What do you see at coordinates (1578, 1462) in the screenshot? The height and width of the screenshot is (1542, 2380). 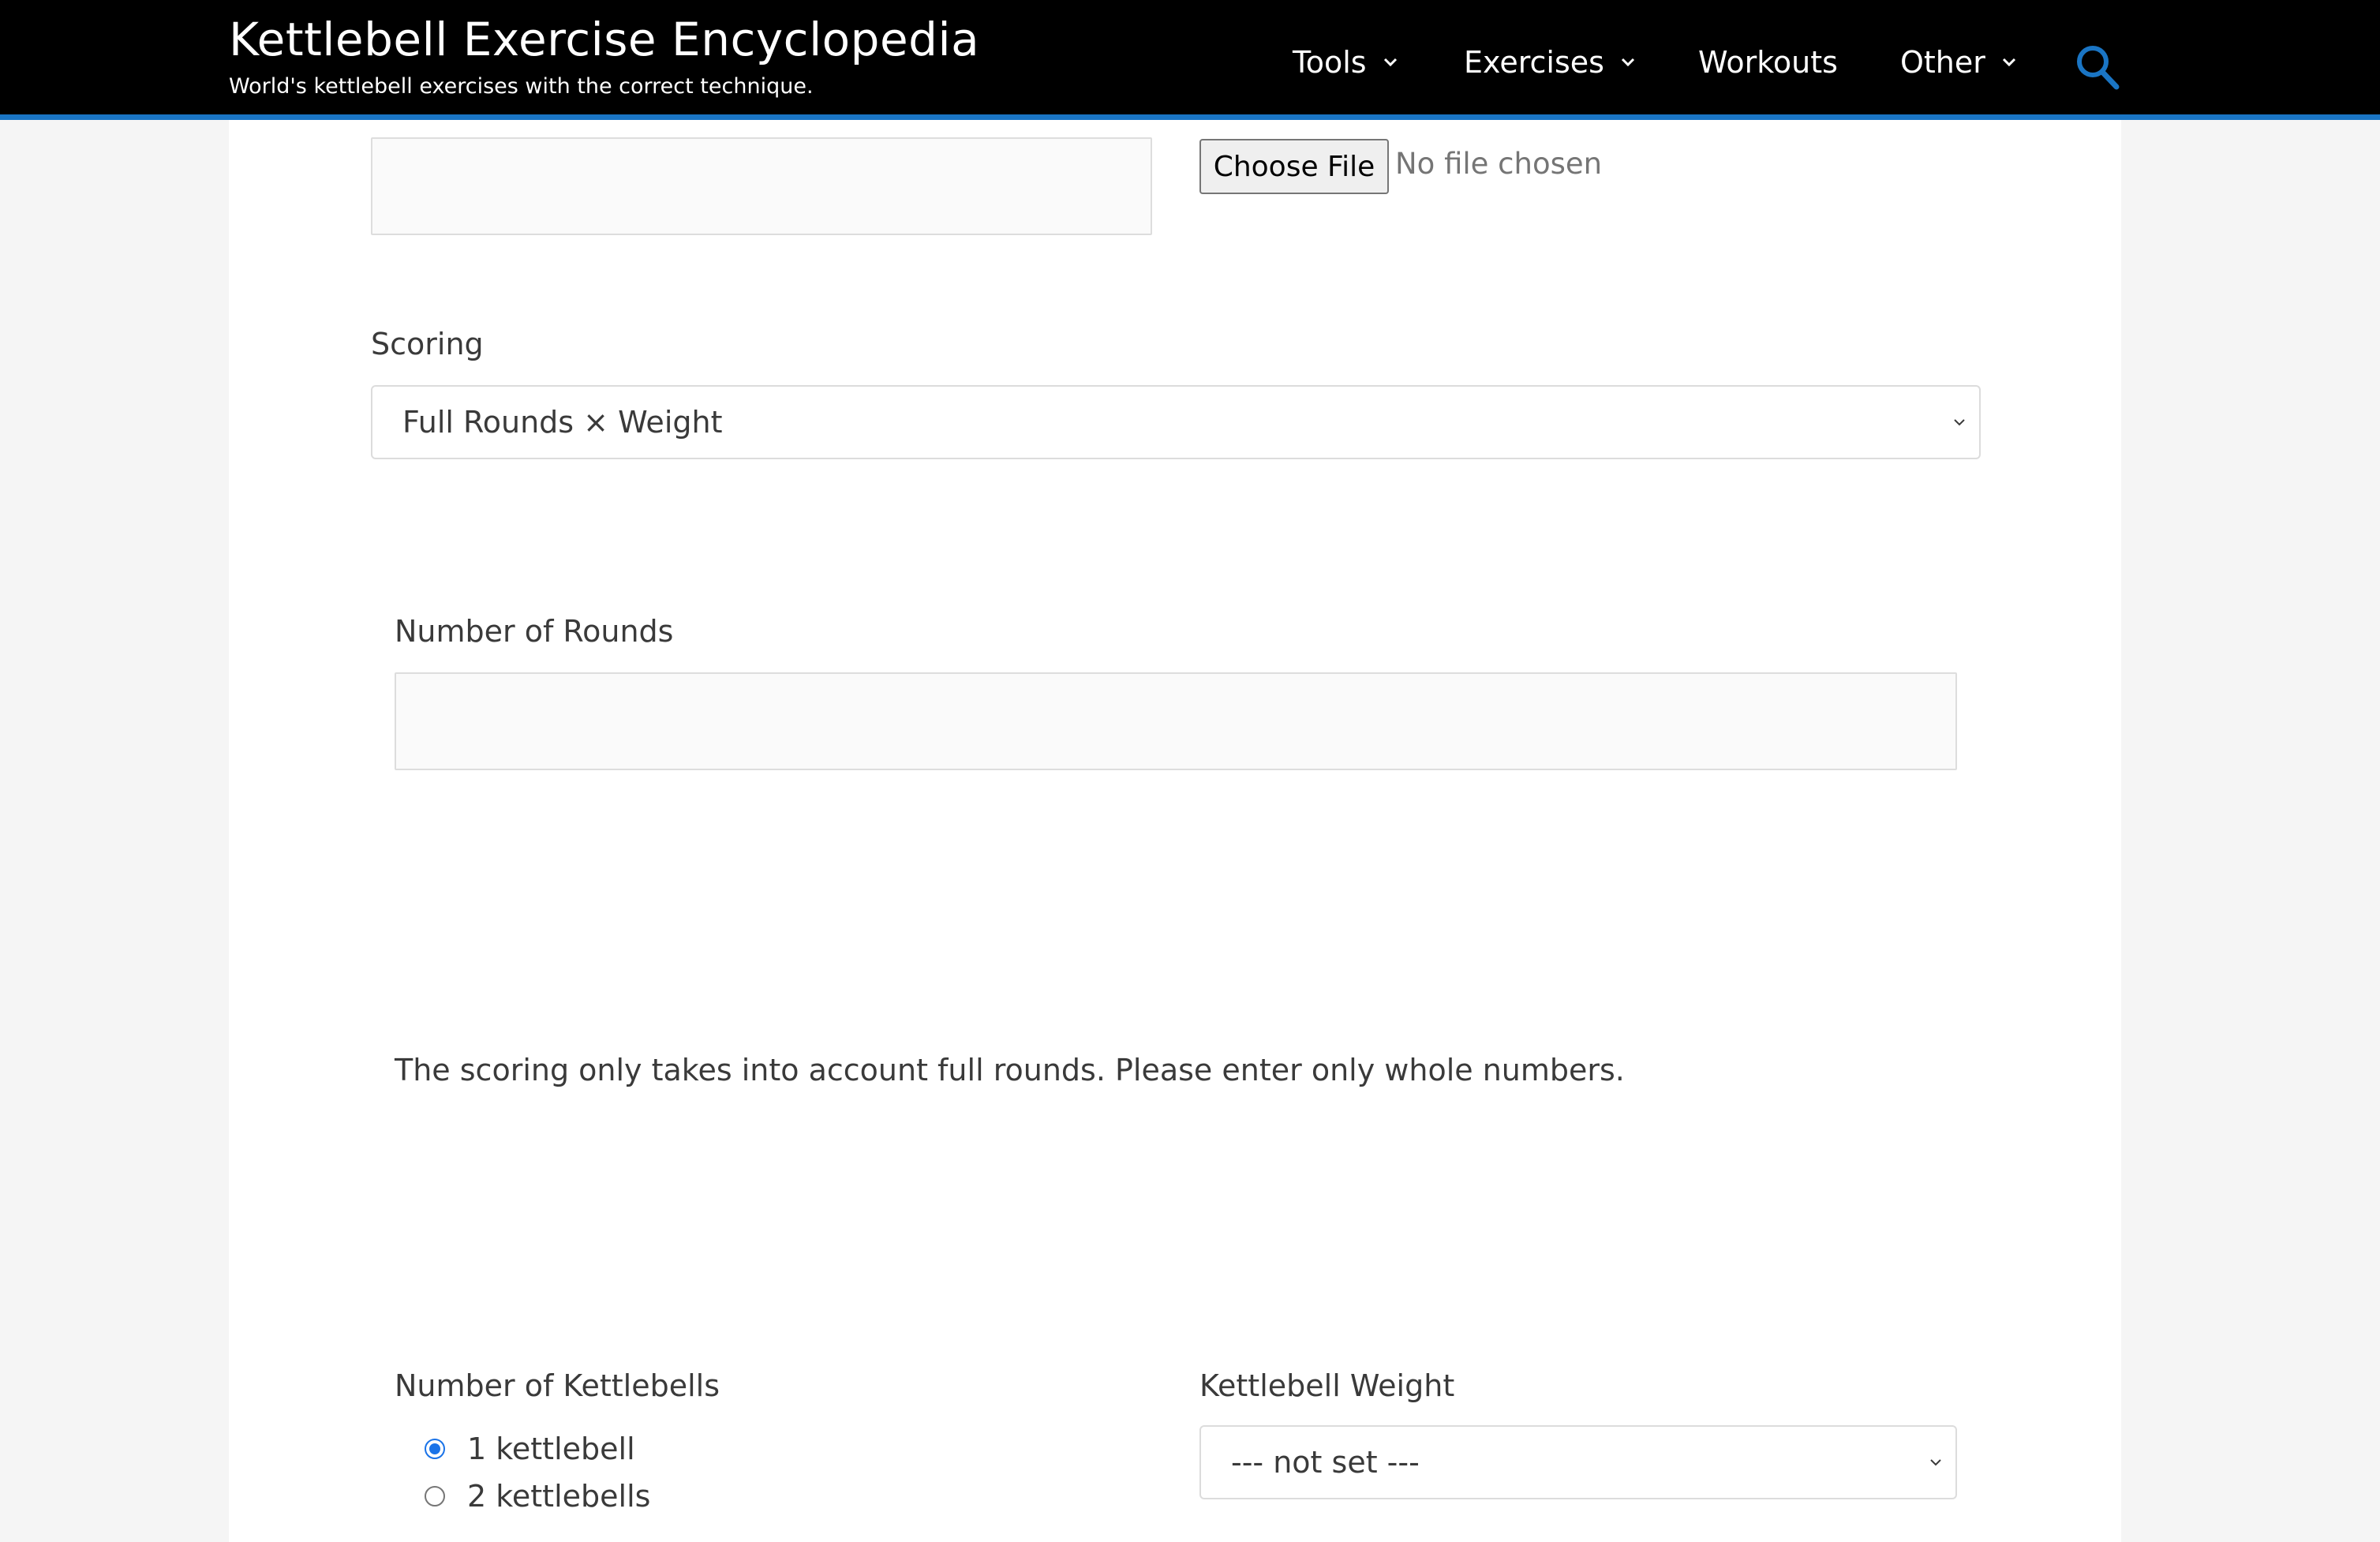 I see `kettlebell-weight-select: --- not set ---` at bounding box center [1578, 1462].